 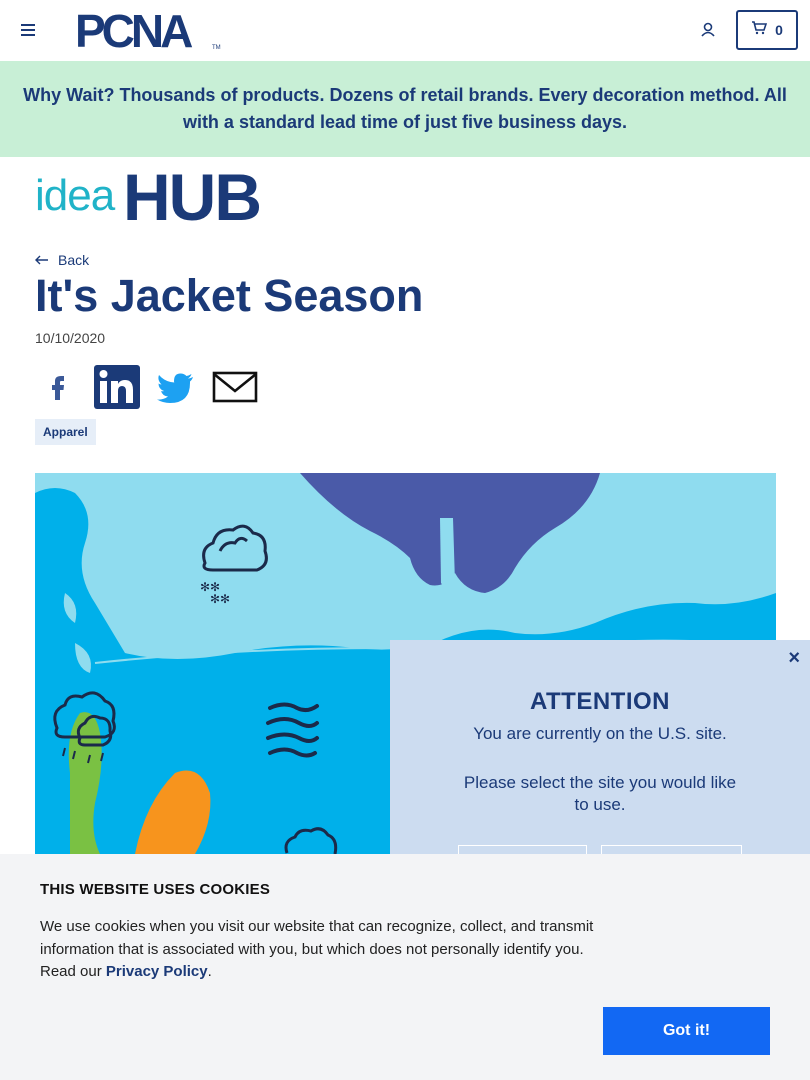 What do you see at coordinates (42, 260) in the screenshot?
I see `arrow-left-icon` at bounding box center [42, 260].